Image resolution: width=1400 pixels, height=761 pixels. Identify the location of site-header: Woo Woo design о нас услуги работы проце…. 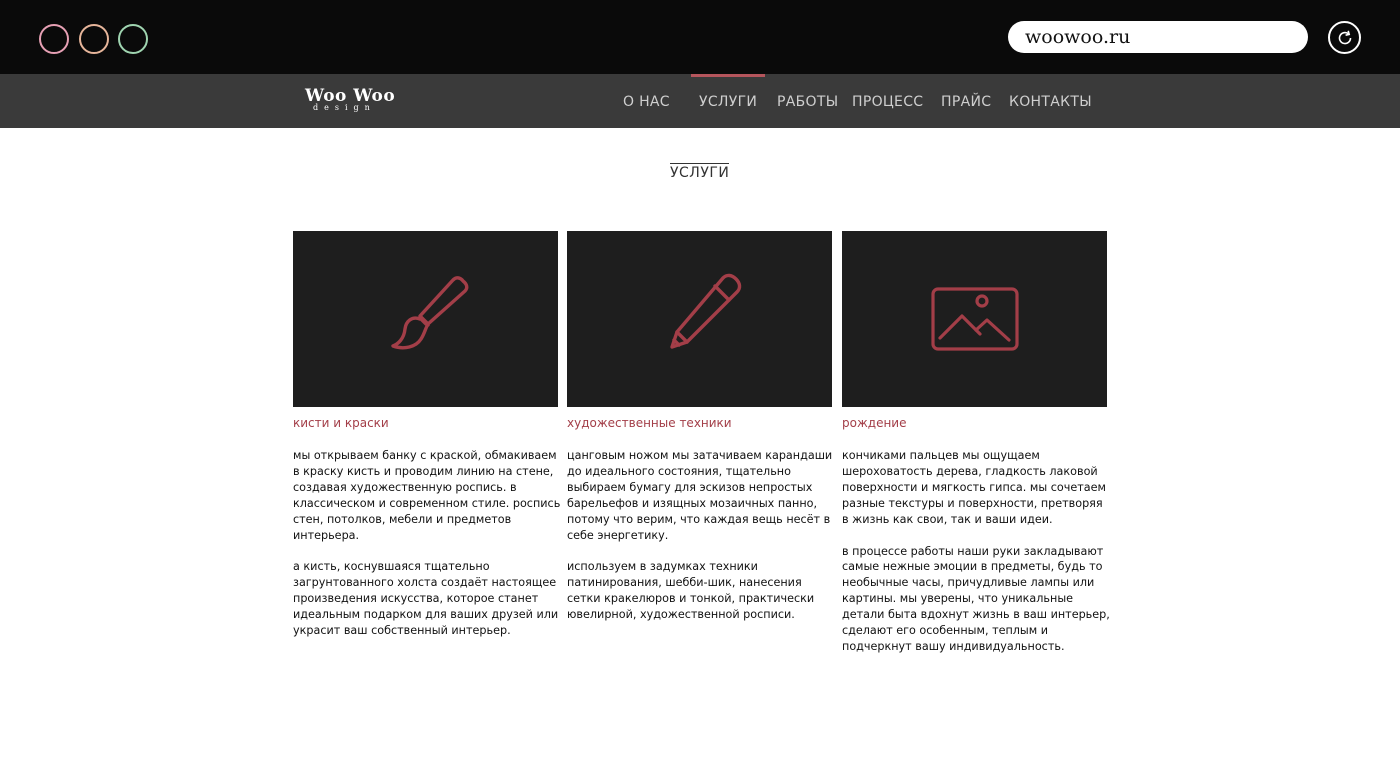
(700, 101).